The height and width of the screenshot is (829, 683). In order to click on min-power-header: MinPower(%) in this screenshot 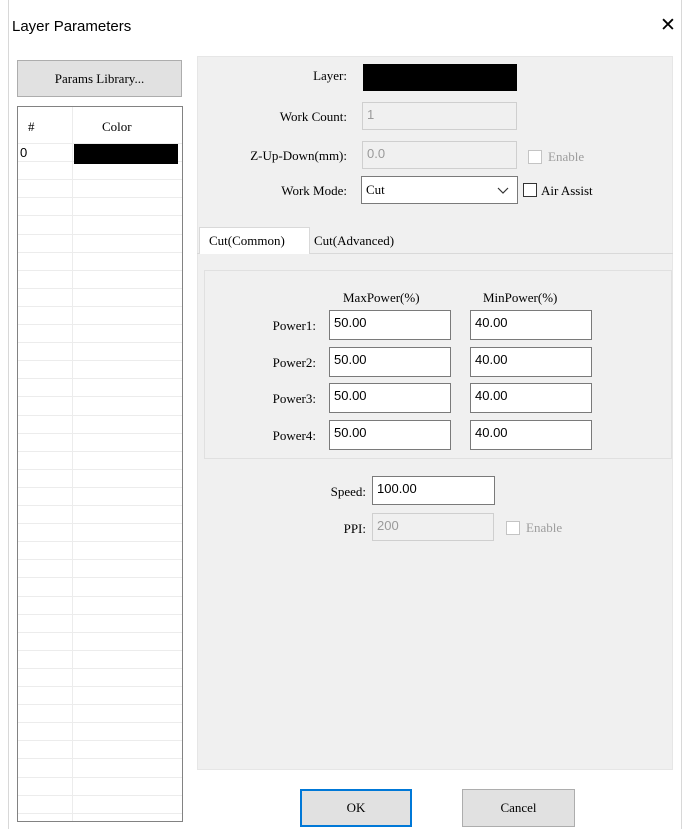, I will do `click(520, 297)`.